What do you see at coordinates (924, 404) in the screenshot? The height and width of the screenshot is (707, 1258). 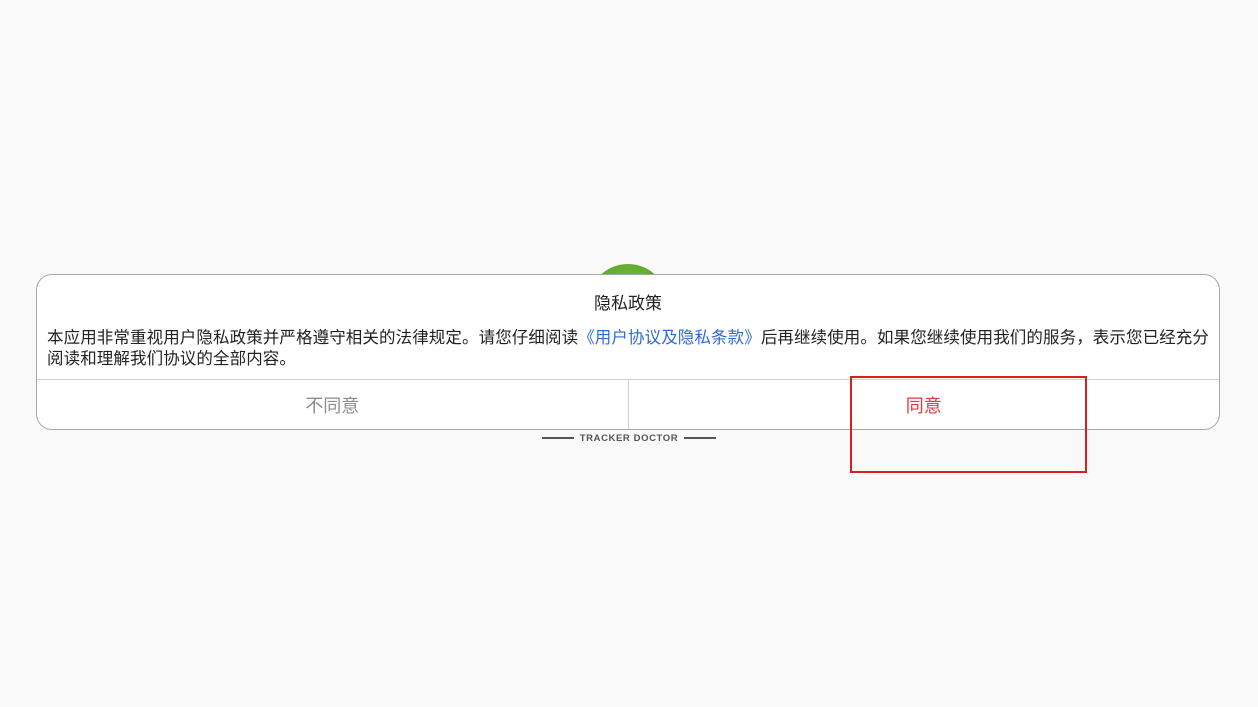 I see `agree-button: 同意` at bounding box center [924, 404].